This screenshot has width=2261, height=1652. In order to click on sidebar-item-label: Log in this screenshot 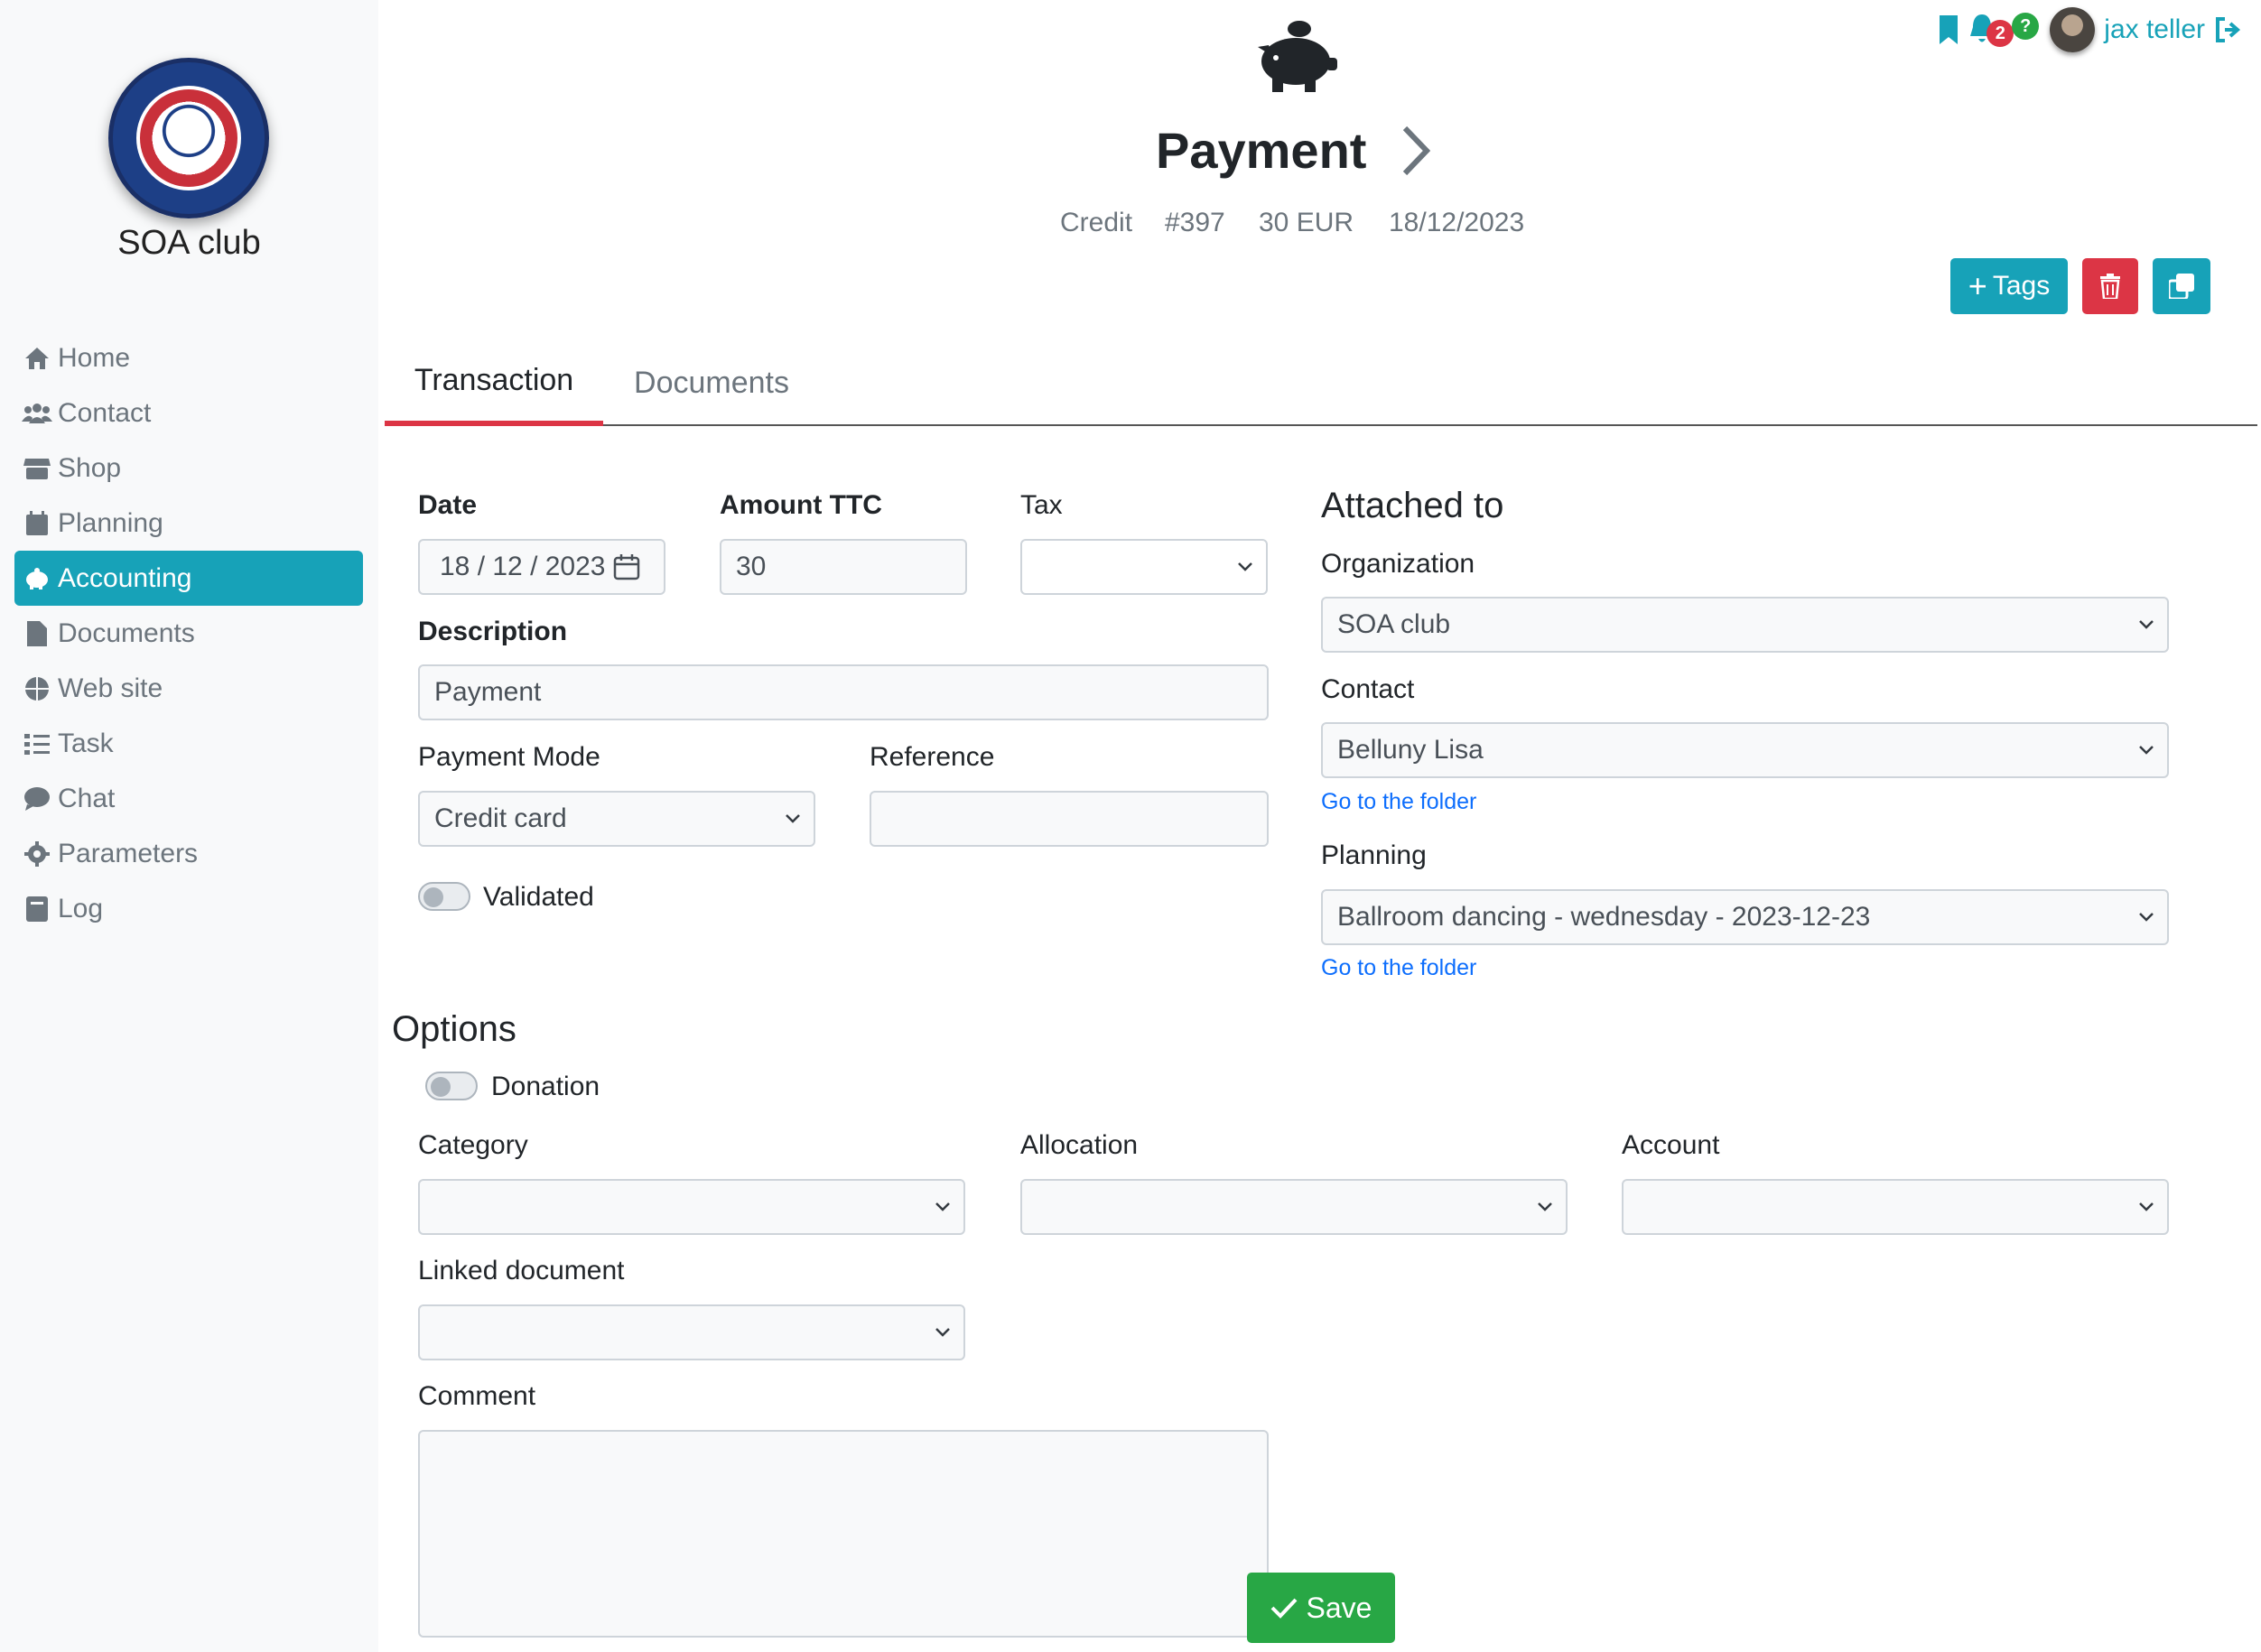, I will do `click(81, 908)`.